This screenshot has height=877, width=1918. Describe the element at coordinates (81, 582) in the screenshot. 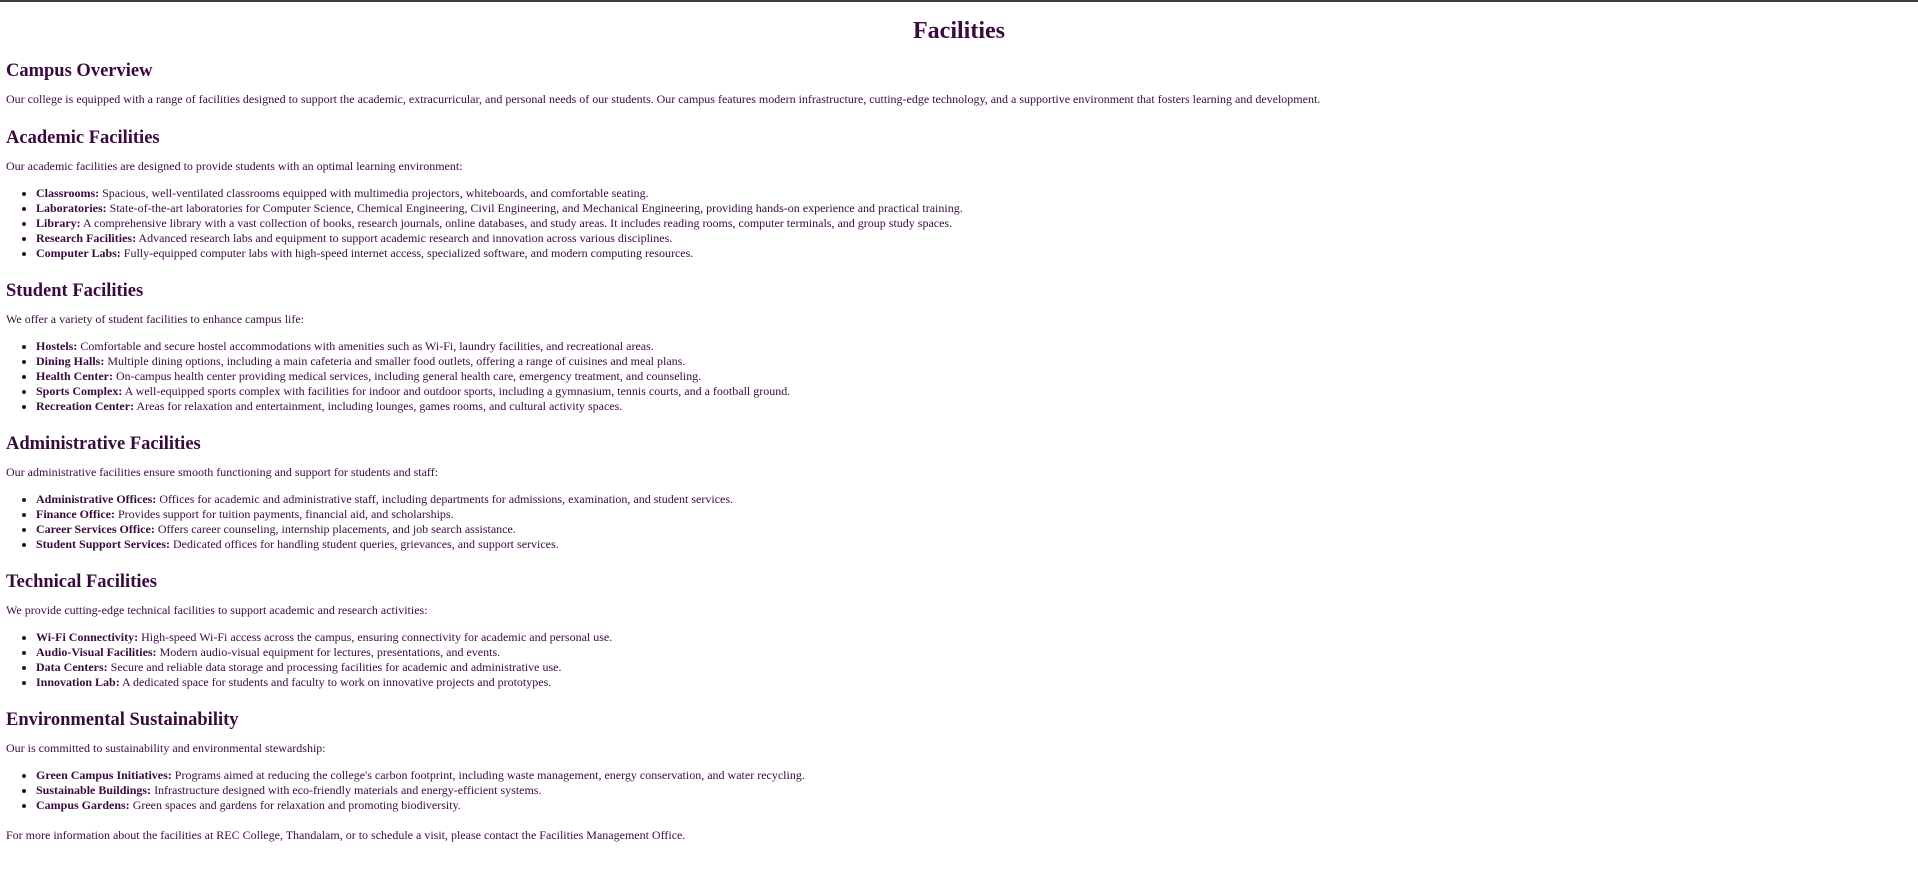

I see `section-heading: Technical Facilities` at that location.